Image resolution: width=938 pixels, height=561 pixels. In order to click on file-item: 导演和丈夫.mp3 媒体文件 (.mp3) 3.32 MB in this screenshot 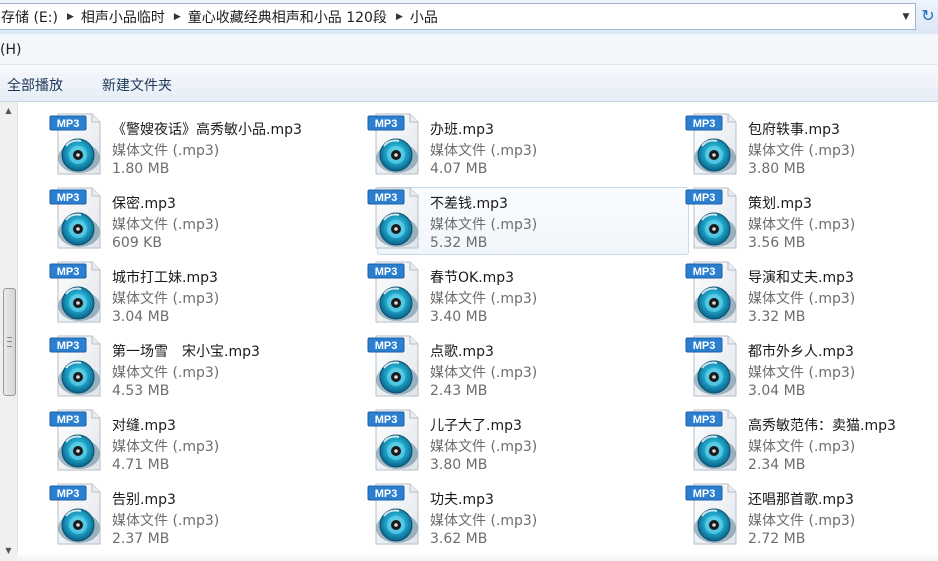, I will do `click(816, 295)`.